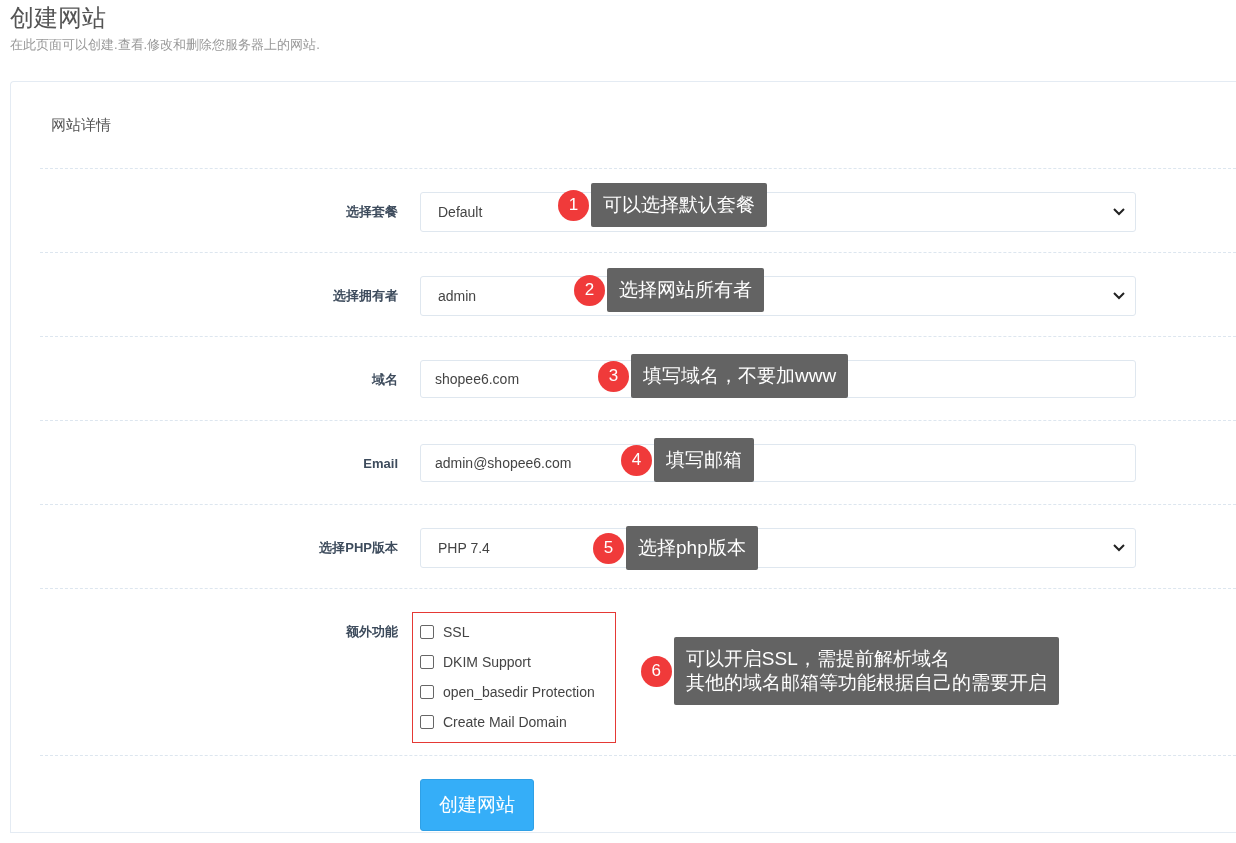 The height and width of the screenshot is (843, 1236). Describe the element at coordinates (866, 671) in the screenshot. I see `annotation-callout: 可以开启SSL，需提前解析域名 其他的域名邮箱等功能根据自己的需要开启` at that location.